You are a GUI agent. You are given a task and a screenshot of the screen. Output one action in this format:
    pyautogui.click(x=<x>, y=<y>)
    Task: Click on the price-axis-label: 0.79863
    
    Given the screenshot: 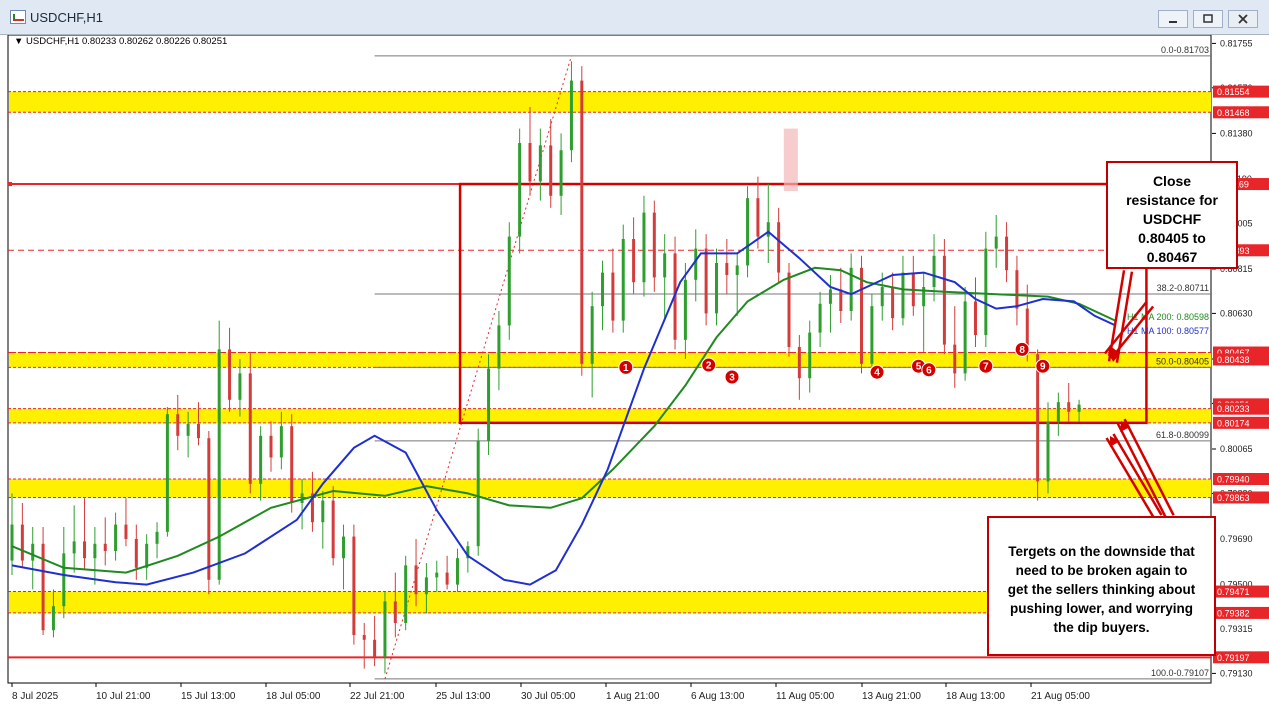 What is the action you would take?
    pyautogui.click(x=1241, y=497)
    